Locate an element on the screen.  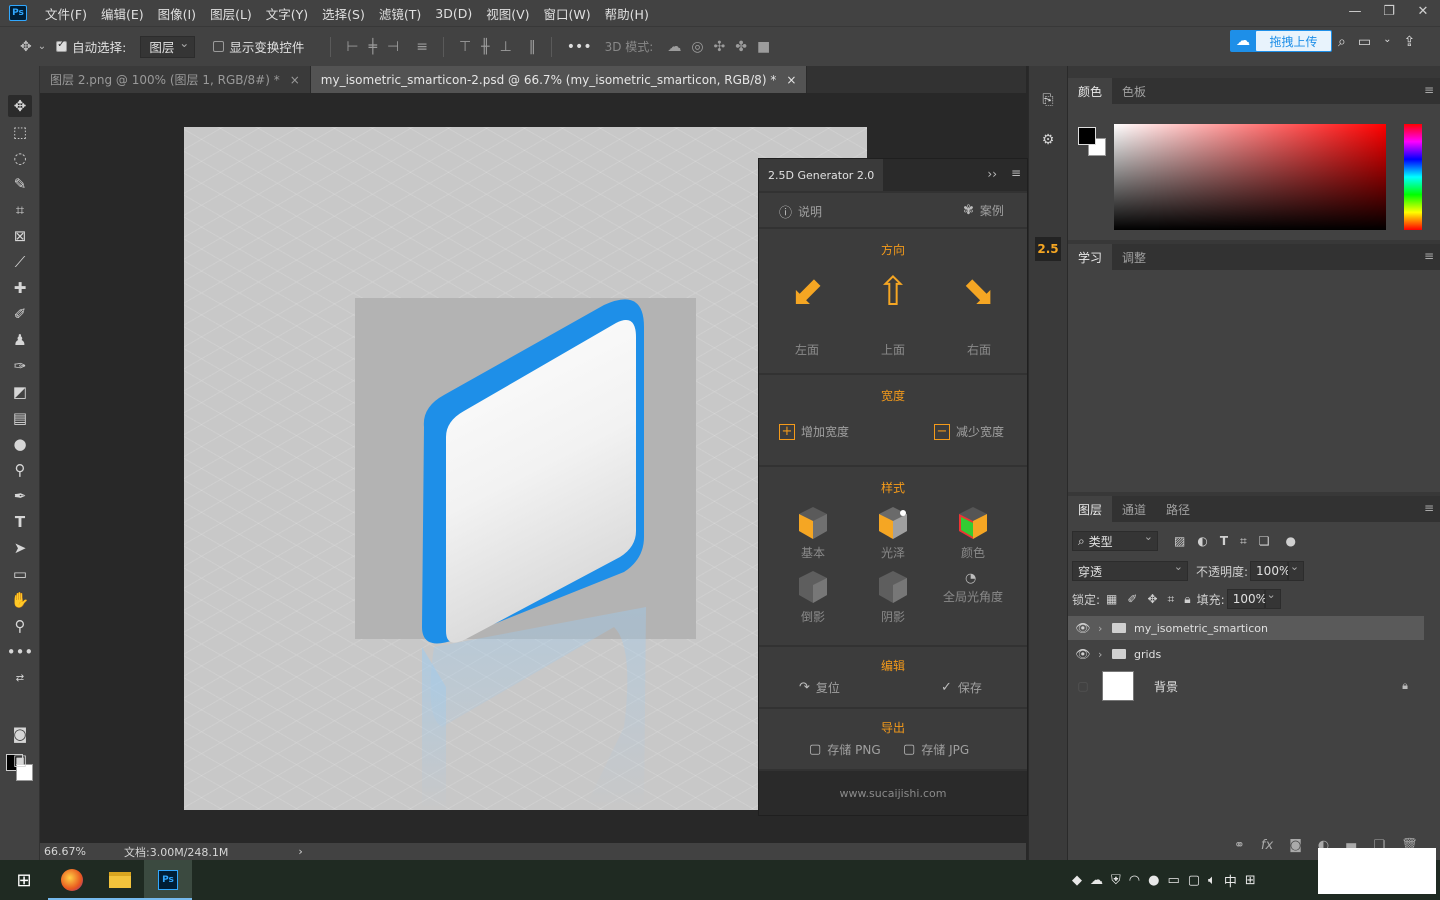
pen-tool-icon: ✒ is located at coordinates (20, 496).